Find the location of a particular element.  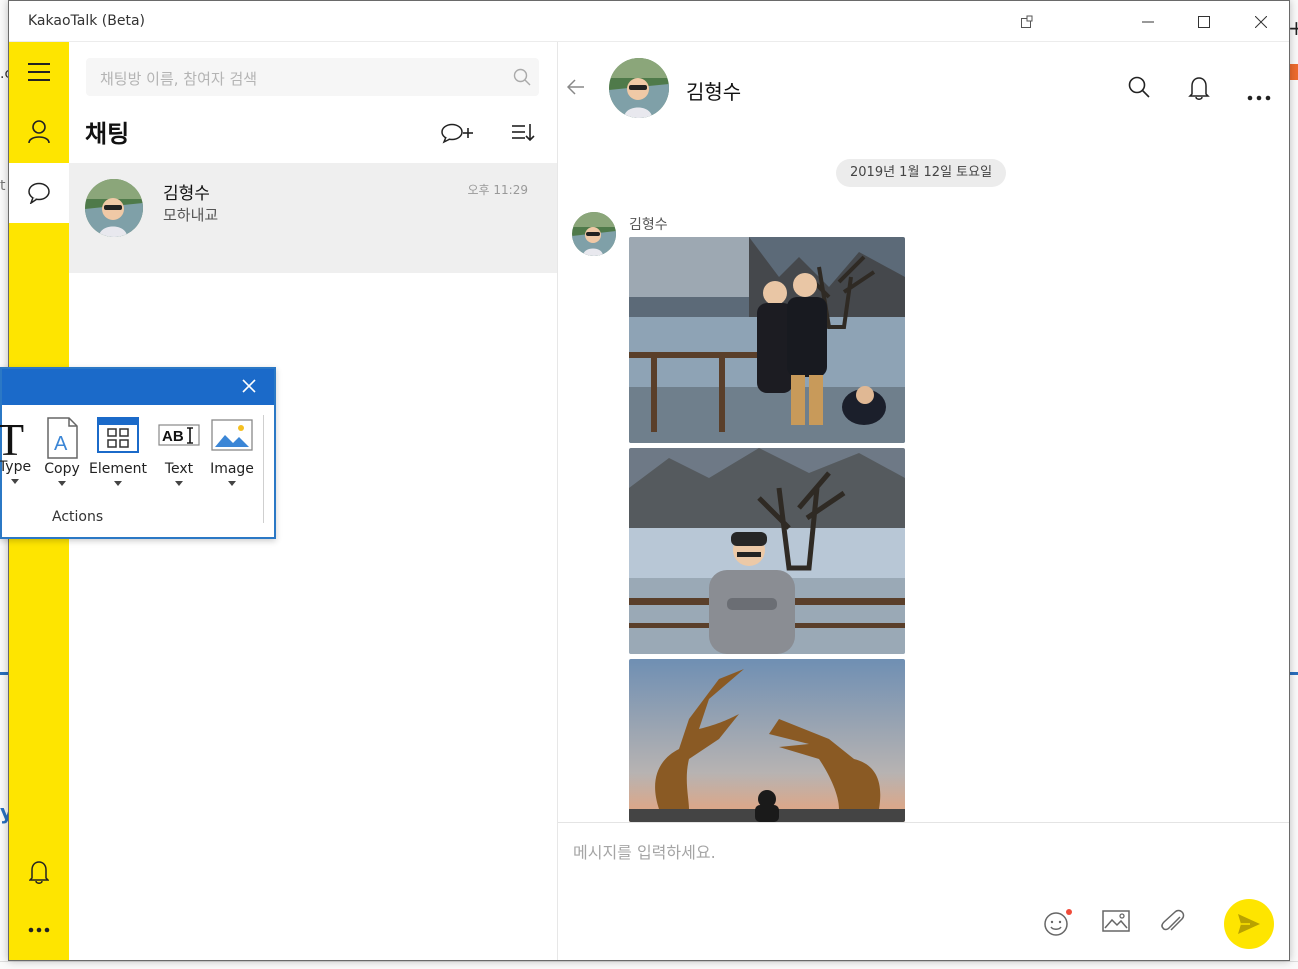

chat-notifications-button is located at coordinates (1199, 90).